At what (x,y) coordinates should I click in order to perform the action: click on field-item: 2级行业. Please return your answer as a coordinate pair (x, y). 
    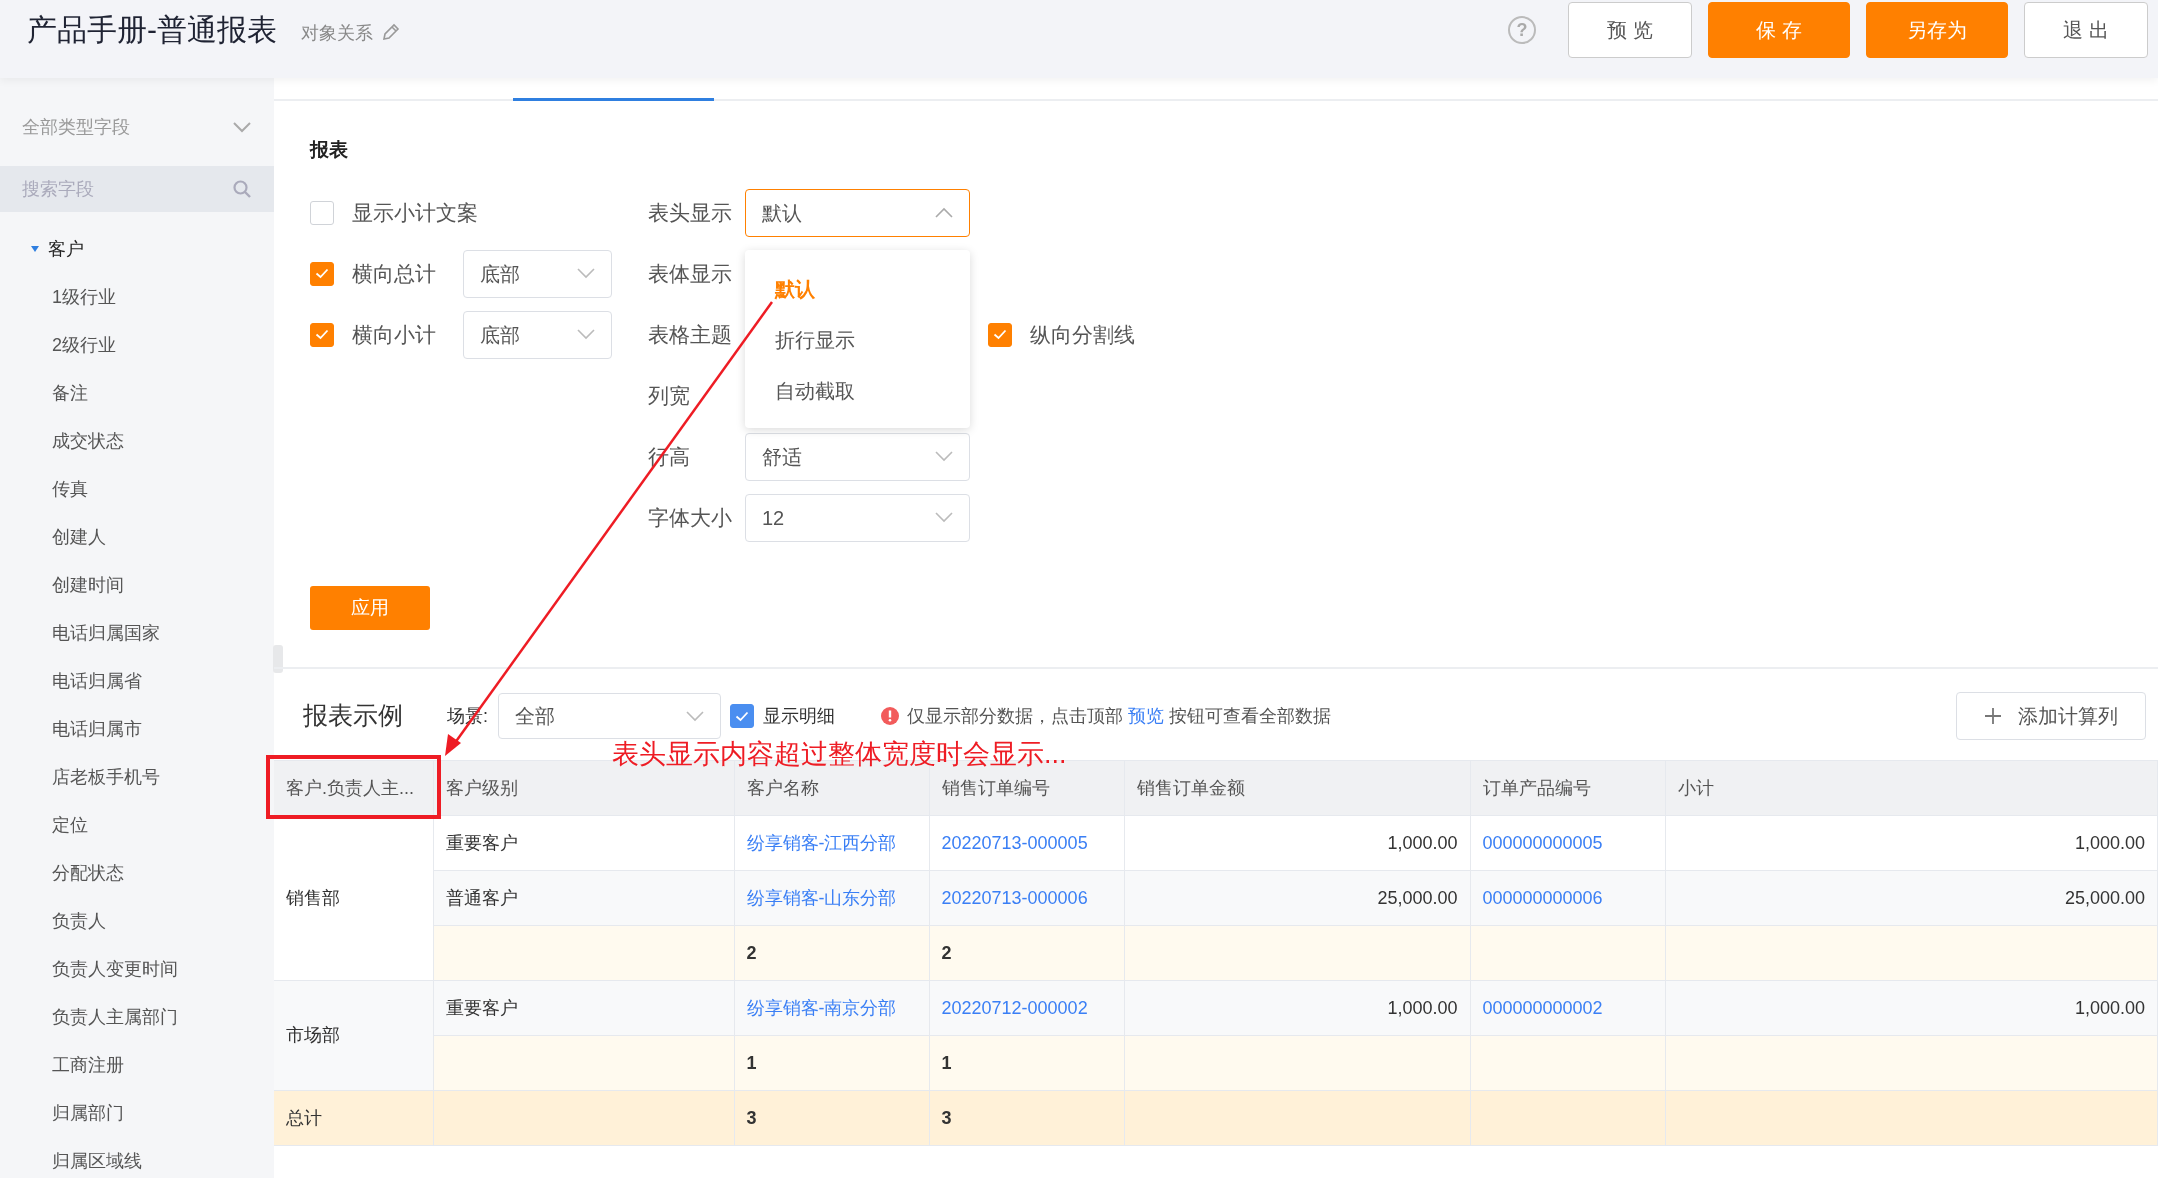
    Looking at the image, I should click on (137, 345).